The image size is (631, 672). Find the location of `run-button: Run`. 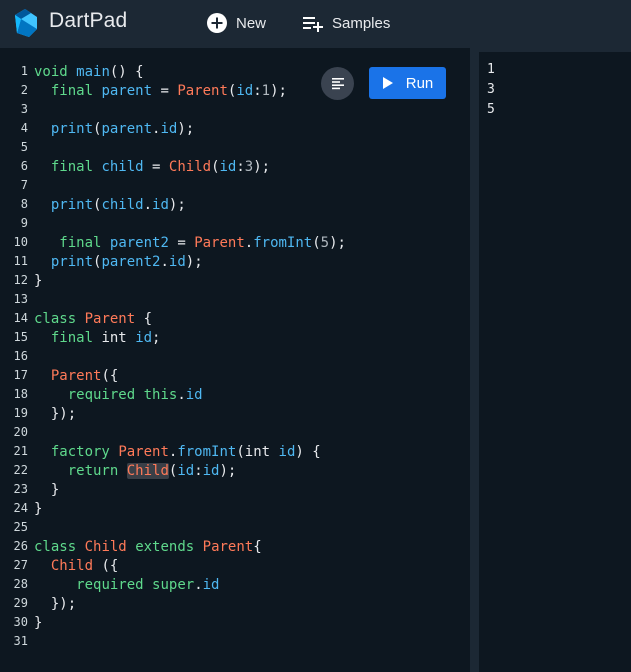

run-button: Run is located at coordinates (407, 83).